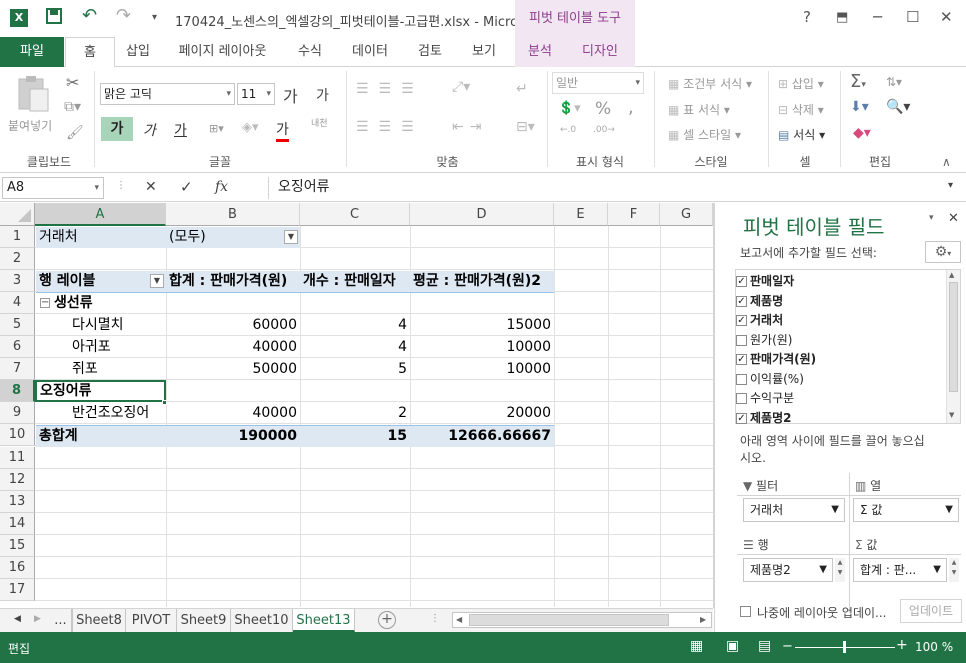  I want to click on field-scroll-thumb, so click(953, 337).